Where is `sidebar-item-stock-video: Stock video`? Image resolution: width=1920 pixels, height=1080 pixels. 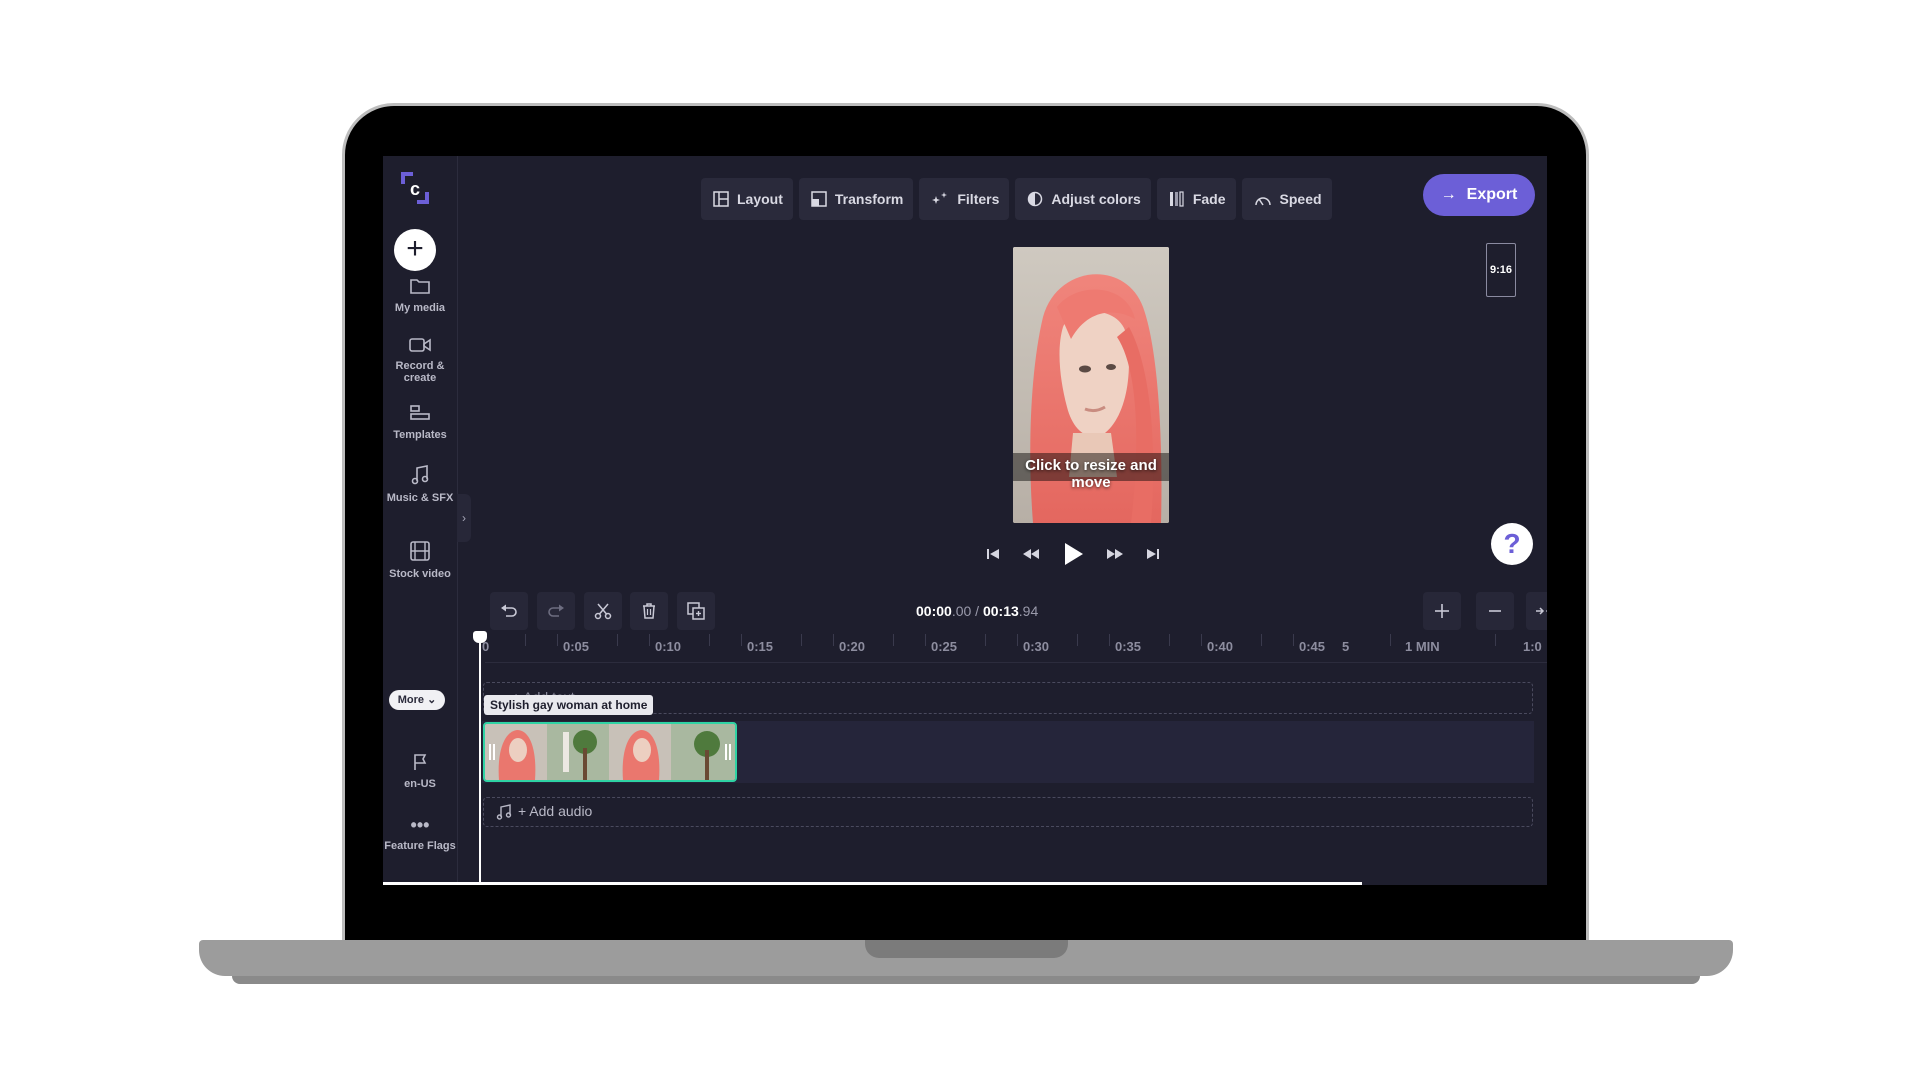 sidebar-item-stock-video: Stock video is located at coordinates (420, 560).